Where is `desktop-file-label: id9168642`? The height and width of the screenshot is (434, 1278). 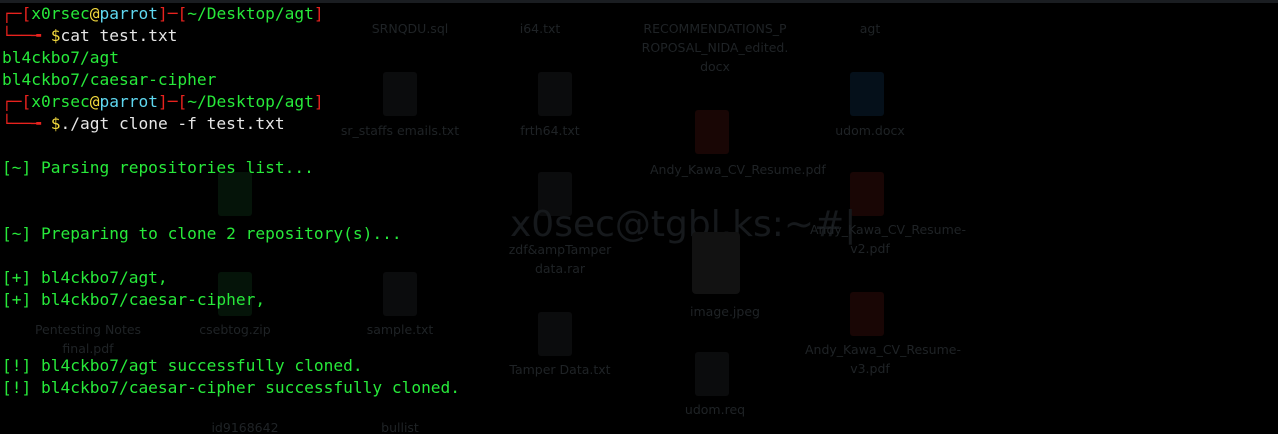
desktop-file-label: id9168642 is located at coordinates (245, 427).